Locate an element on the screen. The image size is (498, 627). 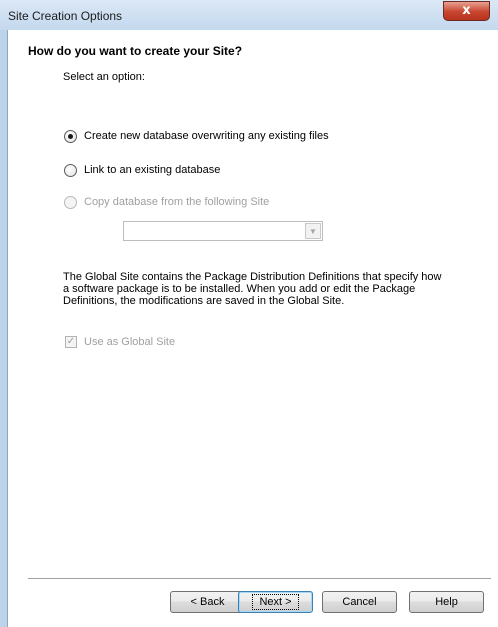
radio-link-existing is located at coordinates (70, 170).